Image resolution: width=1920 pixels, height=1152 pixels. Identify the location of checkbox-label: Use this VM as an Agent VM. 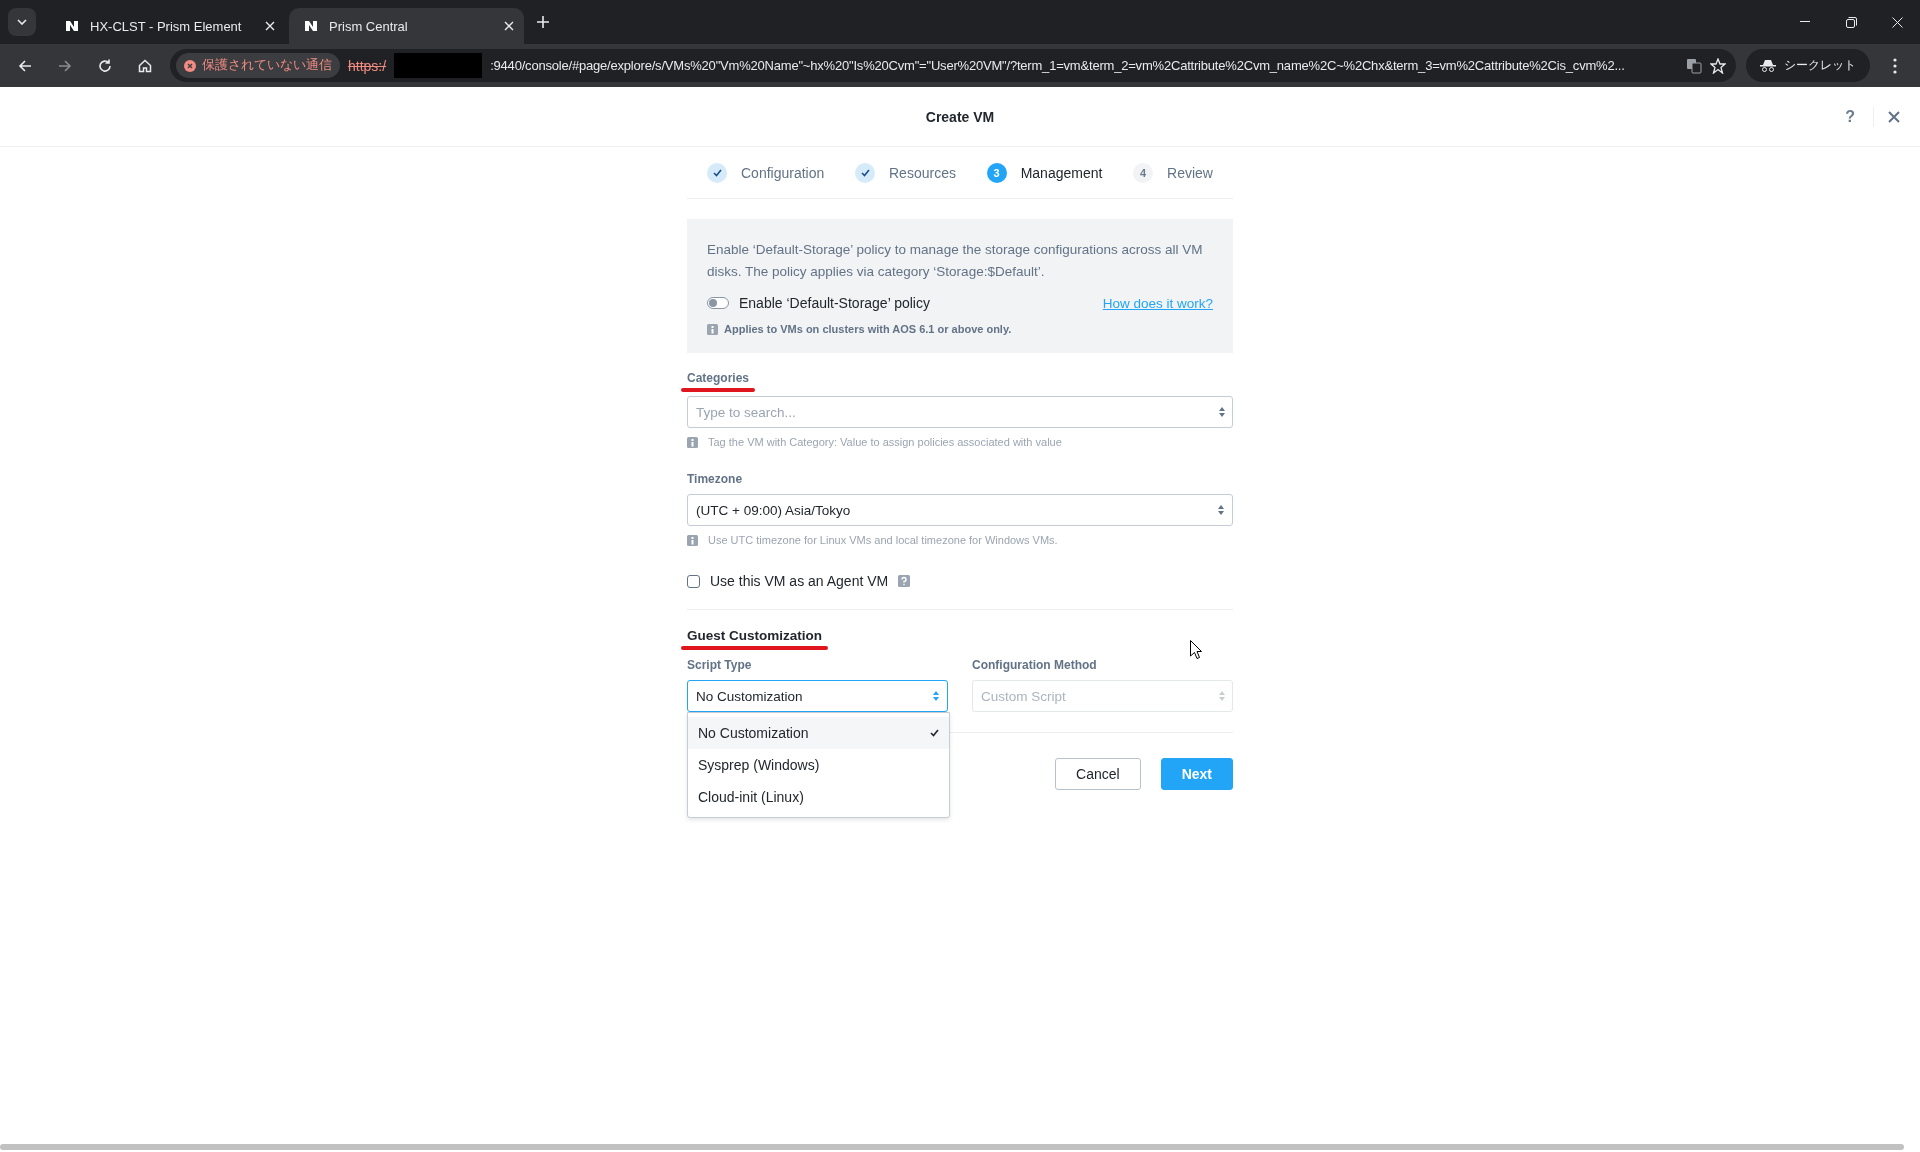
(799, 581).